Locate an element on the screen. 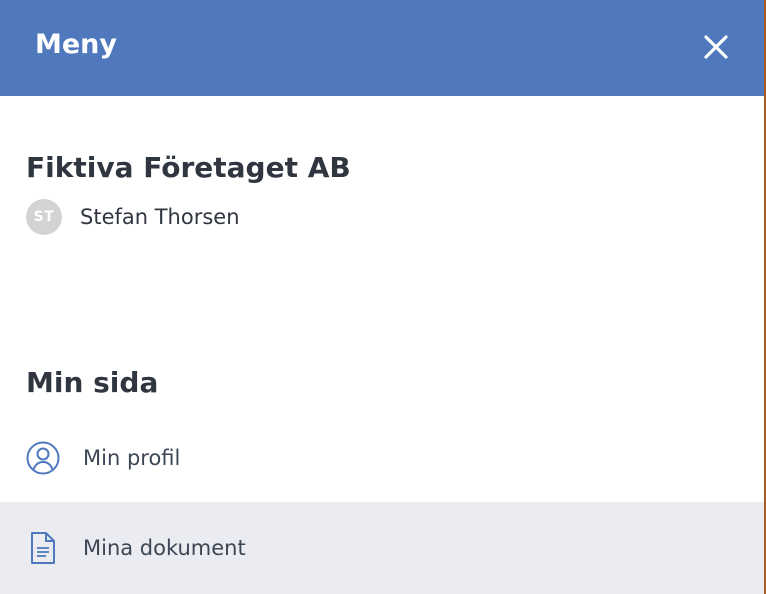 Image resolution: width=766 pixels, height=594 pixels. menu-item-label: Min profil is located at coordinates (132, 458).